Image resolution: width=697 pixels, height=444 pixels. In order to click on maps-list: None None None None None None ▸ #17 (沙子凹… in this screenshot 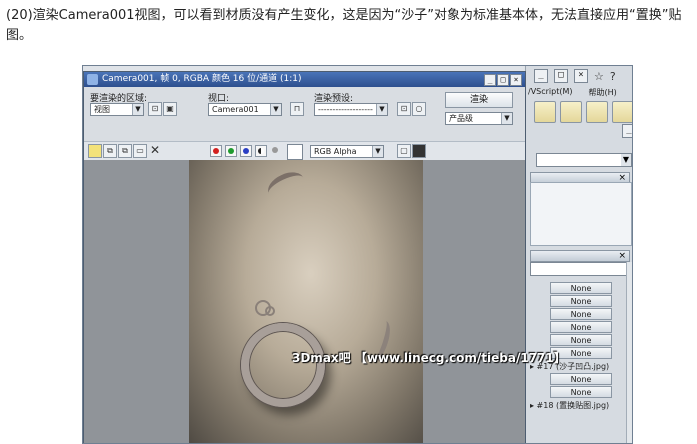, I will do `click(580, 337)`.